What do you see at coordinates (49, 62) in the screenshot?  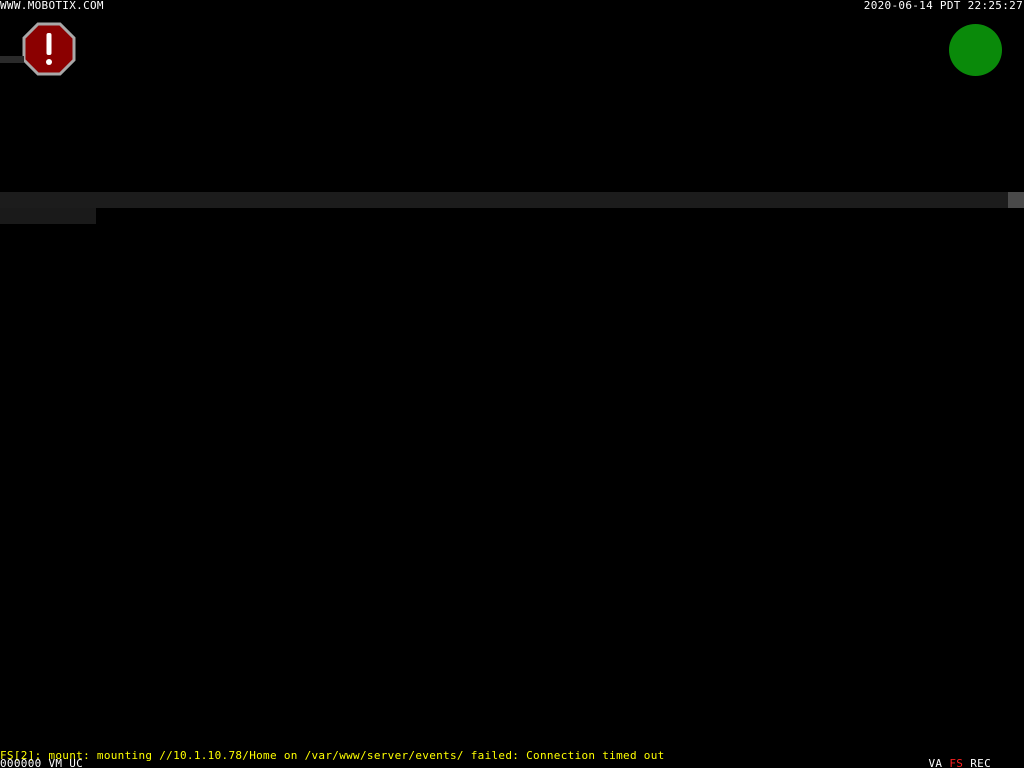 I see `alarm-exclamation-dot` at bounding box center [49, 62].